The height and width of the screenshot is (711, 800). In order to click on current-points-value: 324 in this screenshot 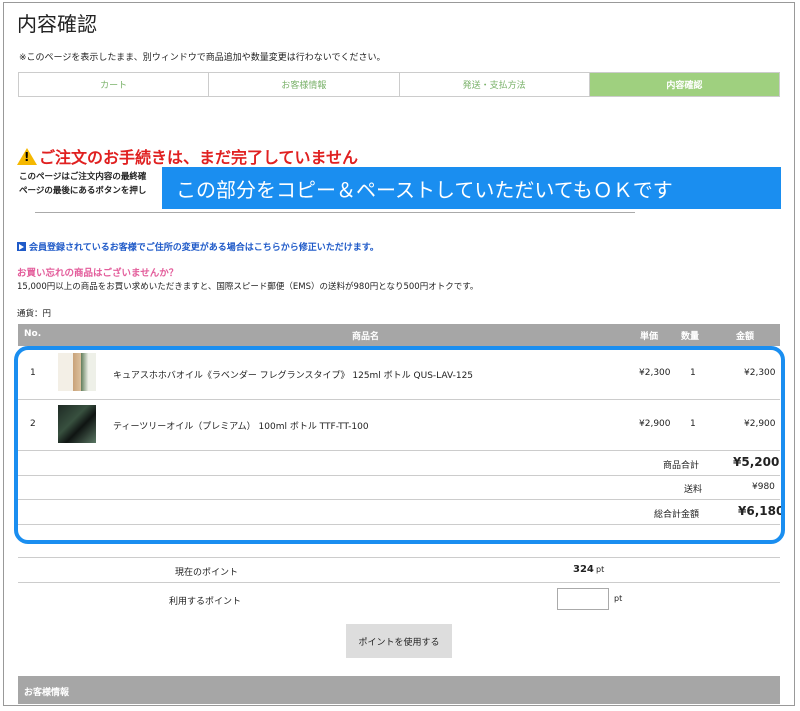, I will do `click(583, 569)`.